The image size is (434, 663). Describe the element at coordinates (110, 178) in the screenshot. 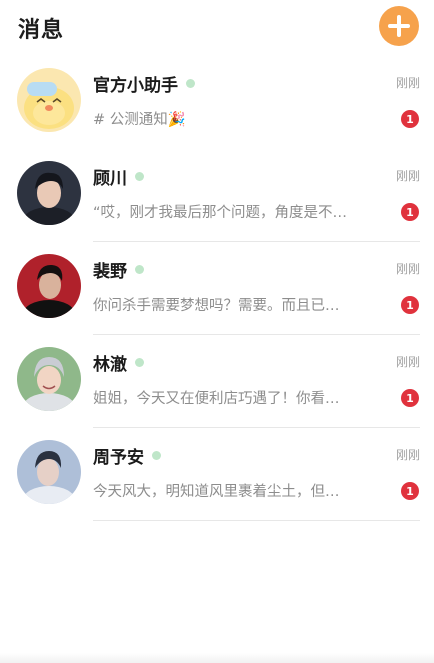

I see `contact-name: 顾川` at that location.